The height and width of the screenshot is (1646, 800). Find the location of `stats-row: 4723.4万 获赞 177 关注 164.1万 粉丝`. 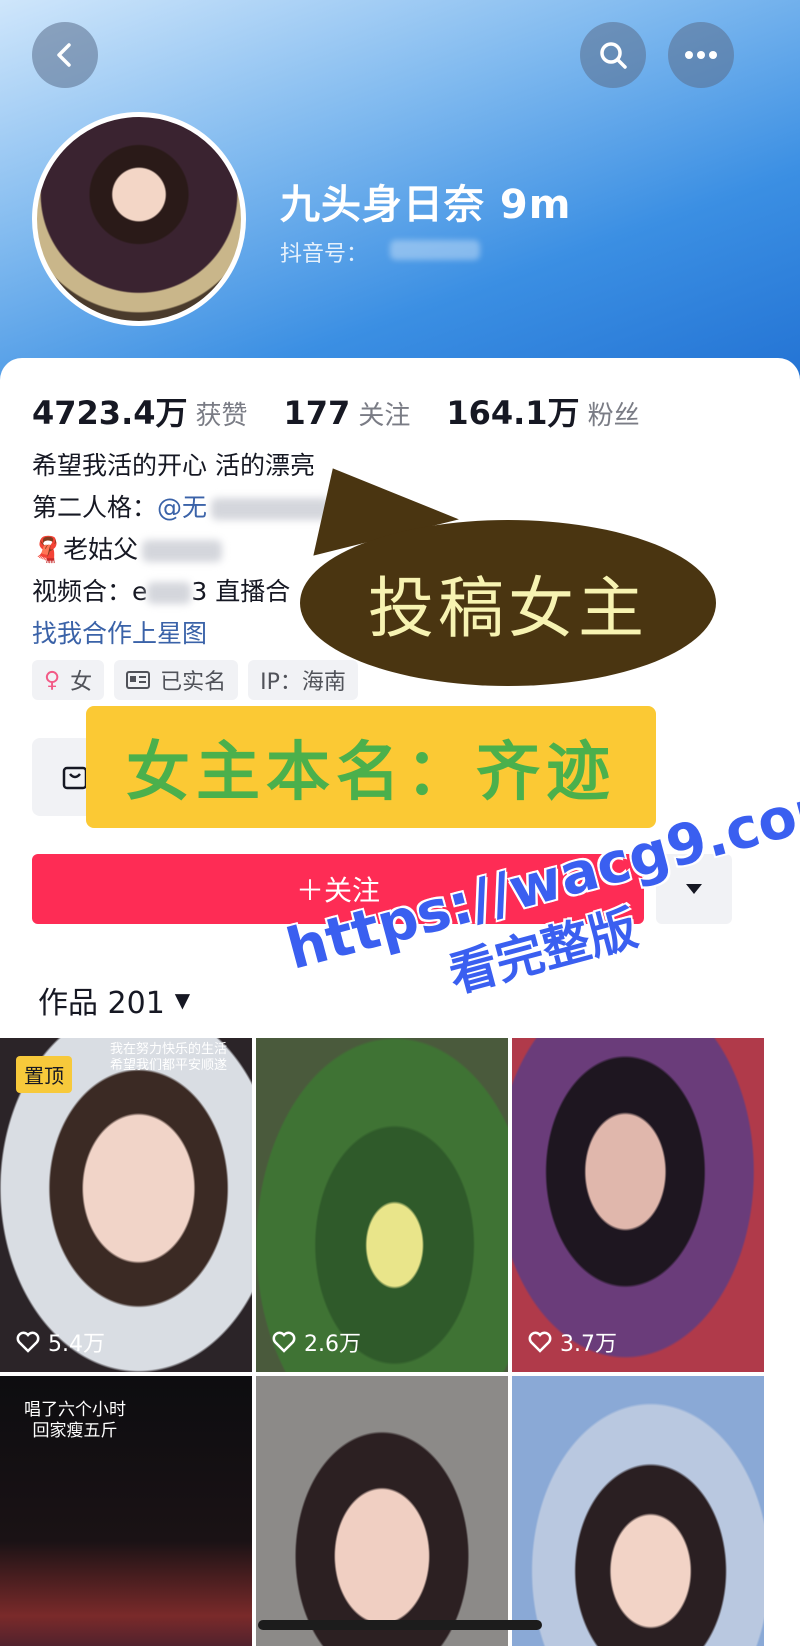

stats-row: 4723.4万 获赞 177 关注 164.1万 粉丝 is located at coordinates (354, 411).